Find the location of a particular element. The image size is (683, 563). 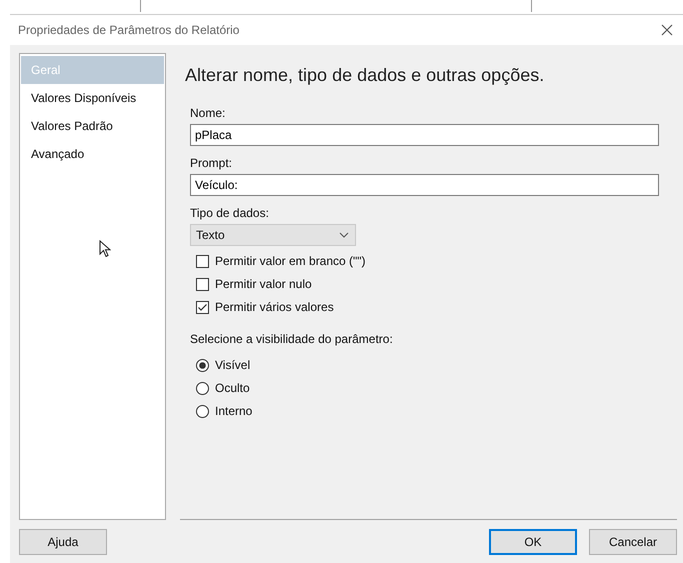

checkbox-label: Permitir valor em branco ("") is located at coordinates (290, 261).